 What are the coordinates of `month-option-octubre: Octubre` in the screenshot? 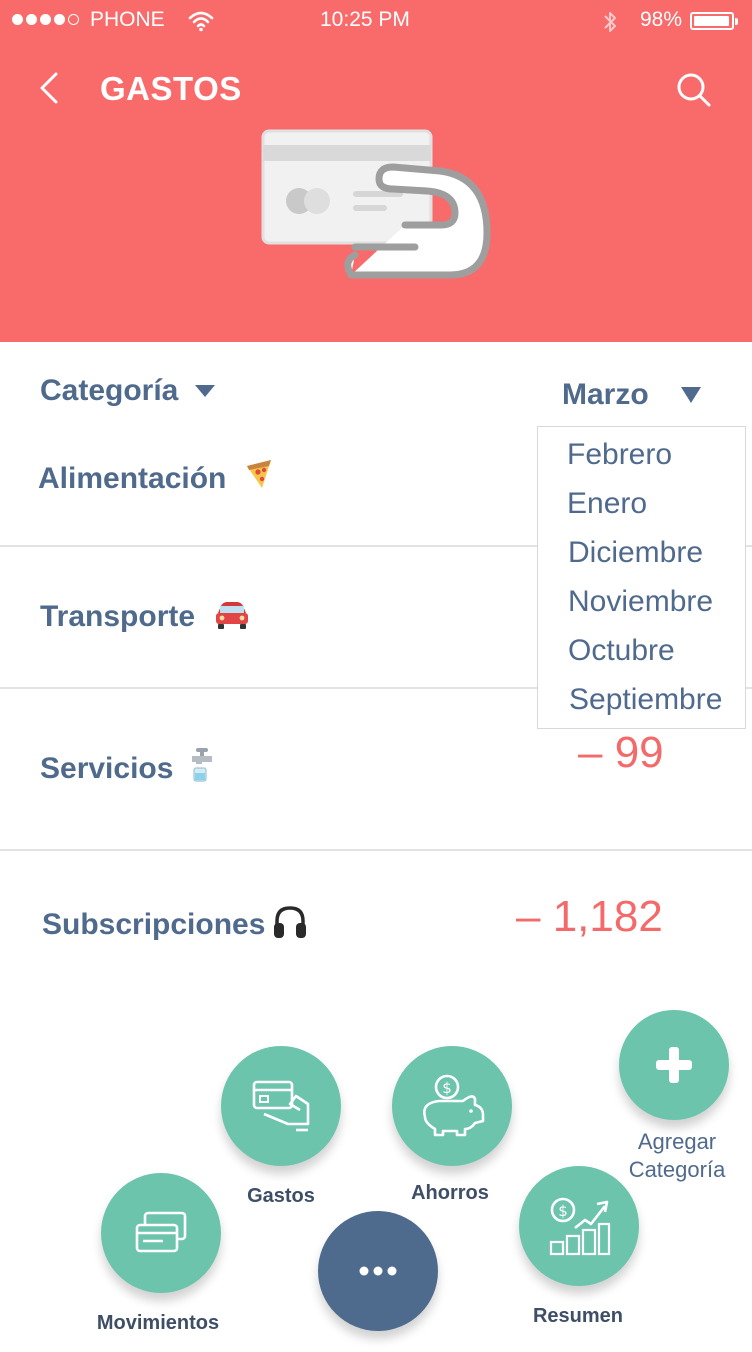 It's located at (621, 651).